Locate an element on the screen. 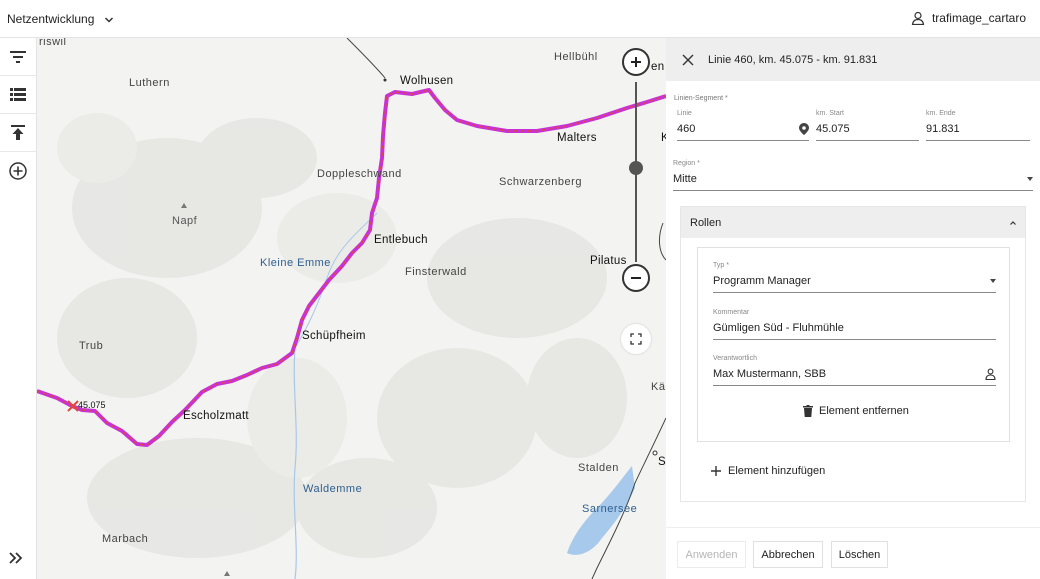 The width and height of the screenshot is (1040, 579). panel-footer: Anwenden Abbrechen Löschen is located at coordinates (853, 553).